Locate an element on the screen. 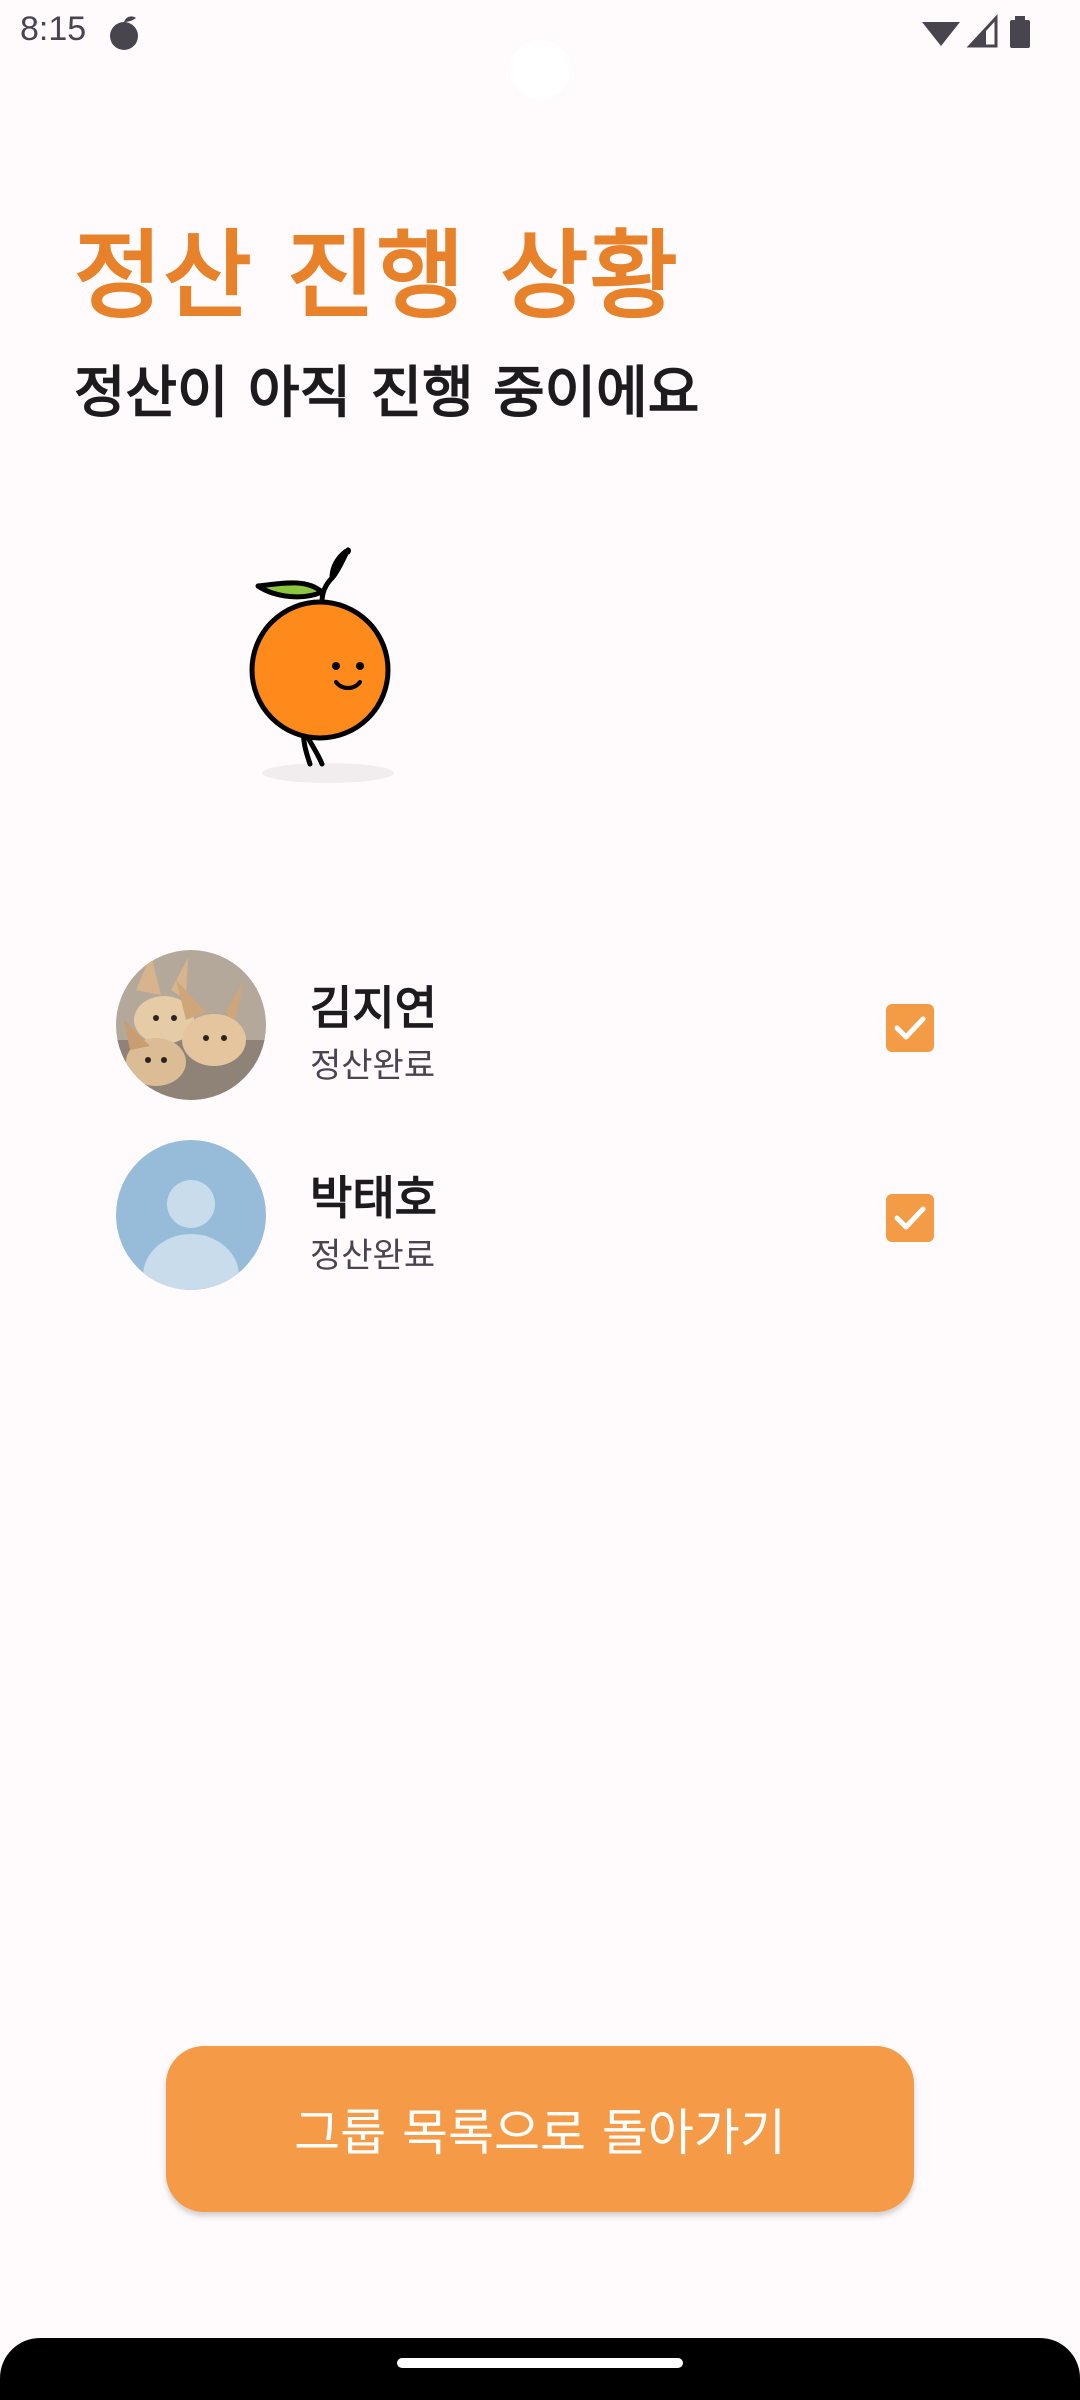 The height and width of the screenshot is (2400, 1080). battery-icon is located at coordinates (1020, 32).